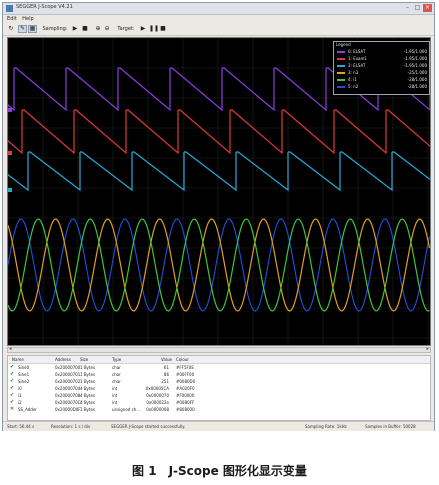 The width and height of the screenshot is (439, 485). Describe the element at coordinates (68, 402) in the screenshot. I see `var-address: 0x2000070C` at that location.